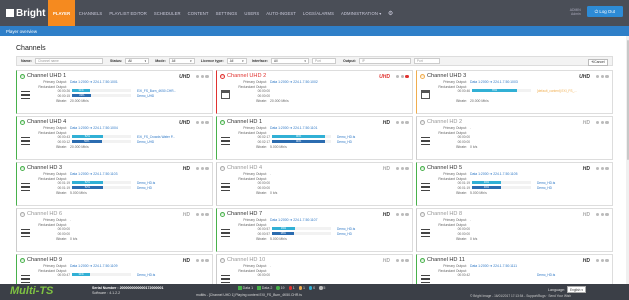 This screenshot has width=629, height=300. I want to click on channel-name: Channel HD 2, so click(444, 122).